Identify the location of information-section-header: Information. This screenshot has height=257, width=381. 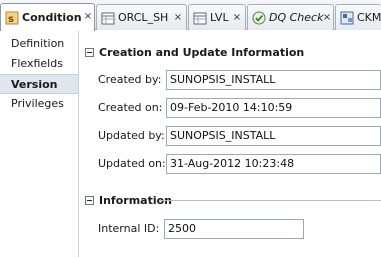
(128, 200).